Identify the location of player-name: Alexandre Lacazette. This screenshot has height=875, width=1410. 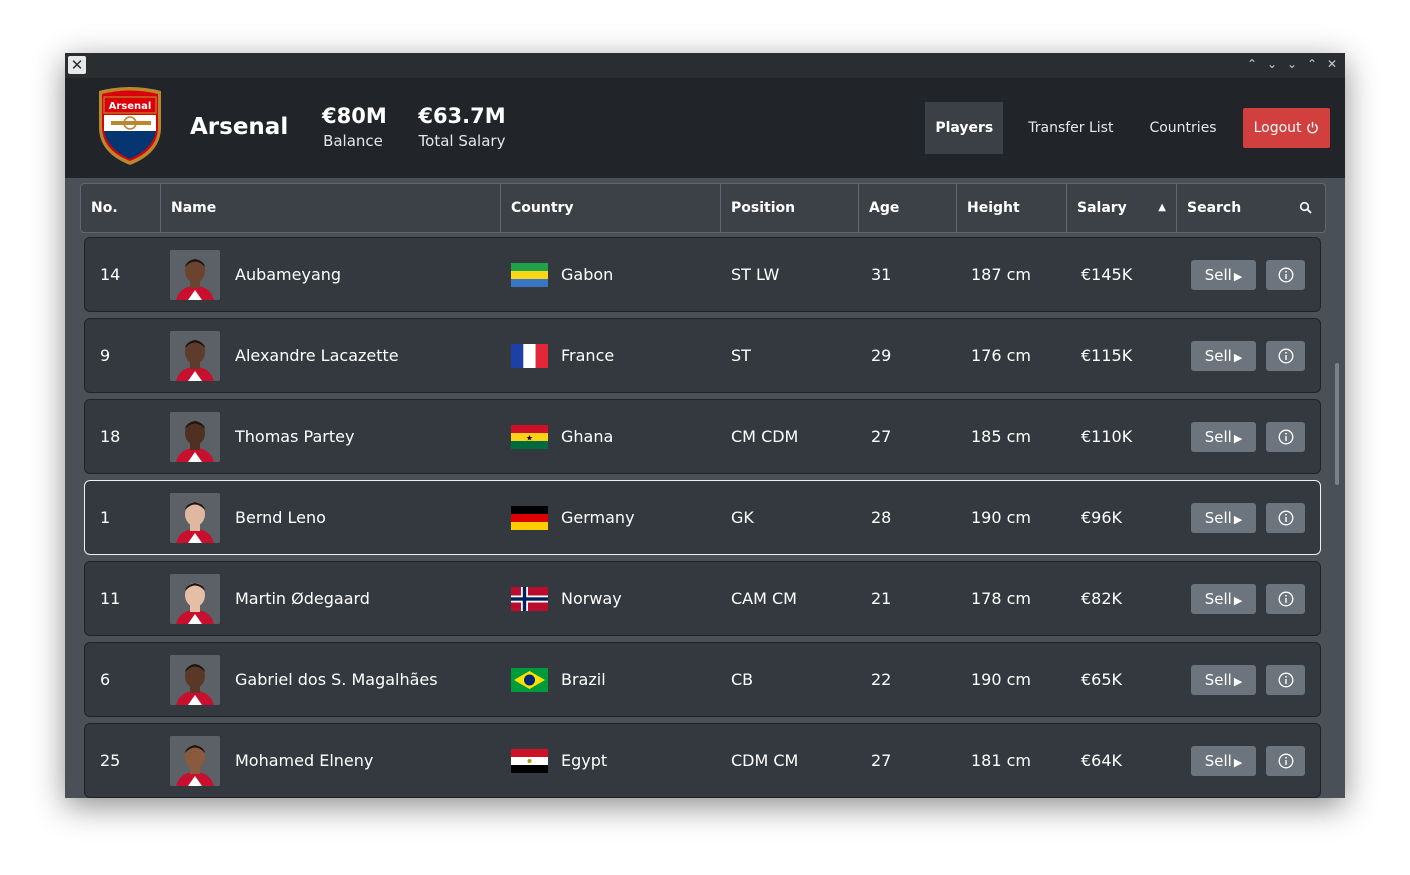
(317, 355).